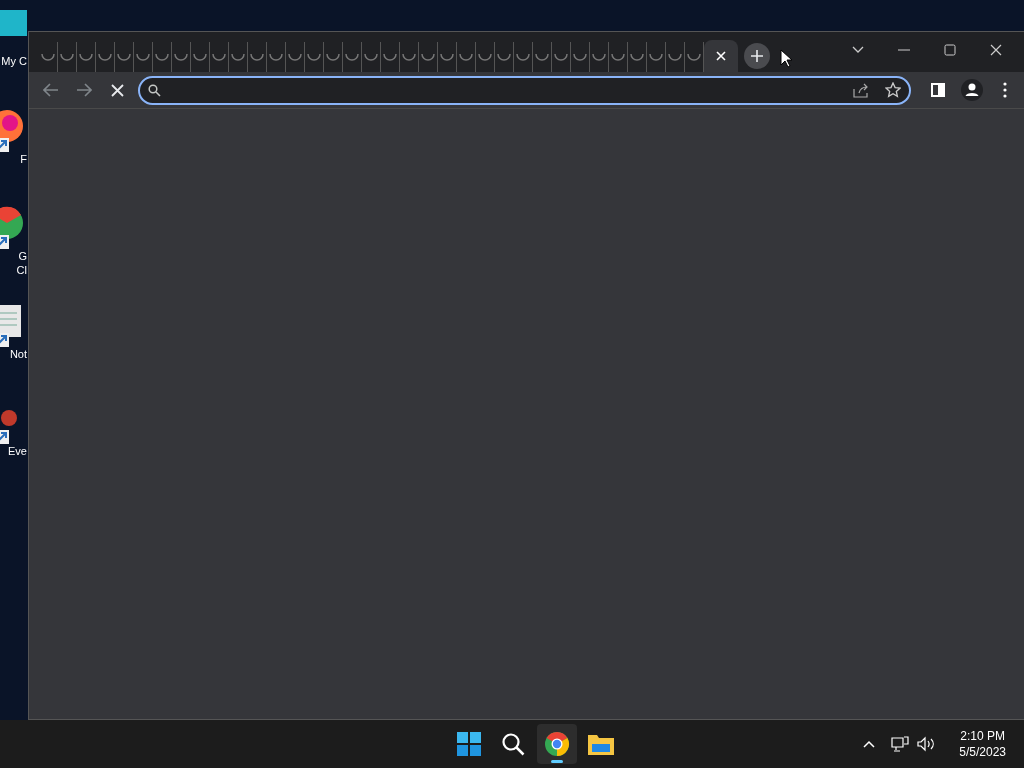 The height and width of the screenshot is (768, 1024). What do you see at coordinates (904, 50) in the screenshot?
I see `minimize-icon` at bounding box center [904, 50].